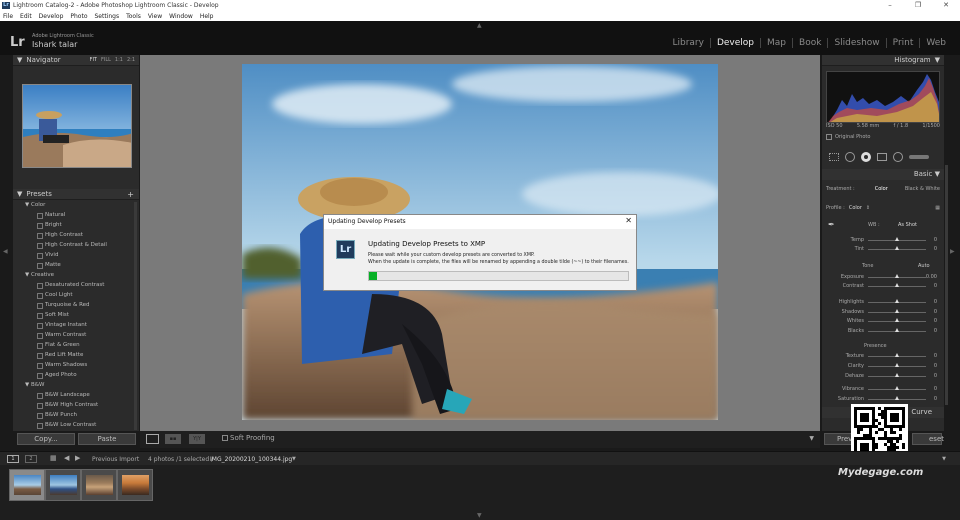  I want to click on preset-item: Vintage Instant, so click(76, 325).